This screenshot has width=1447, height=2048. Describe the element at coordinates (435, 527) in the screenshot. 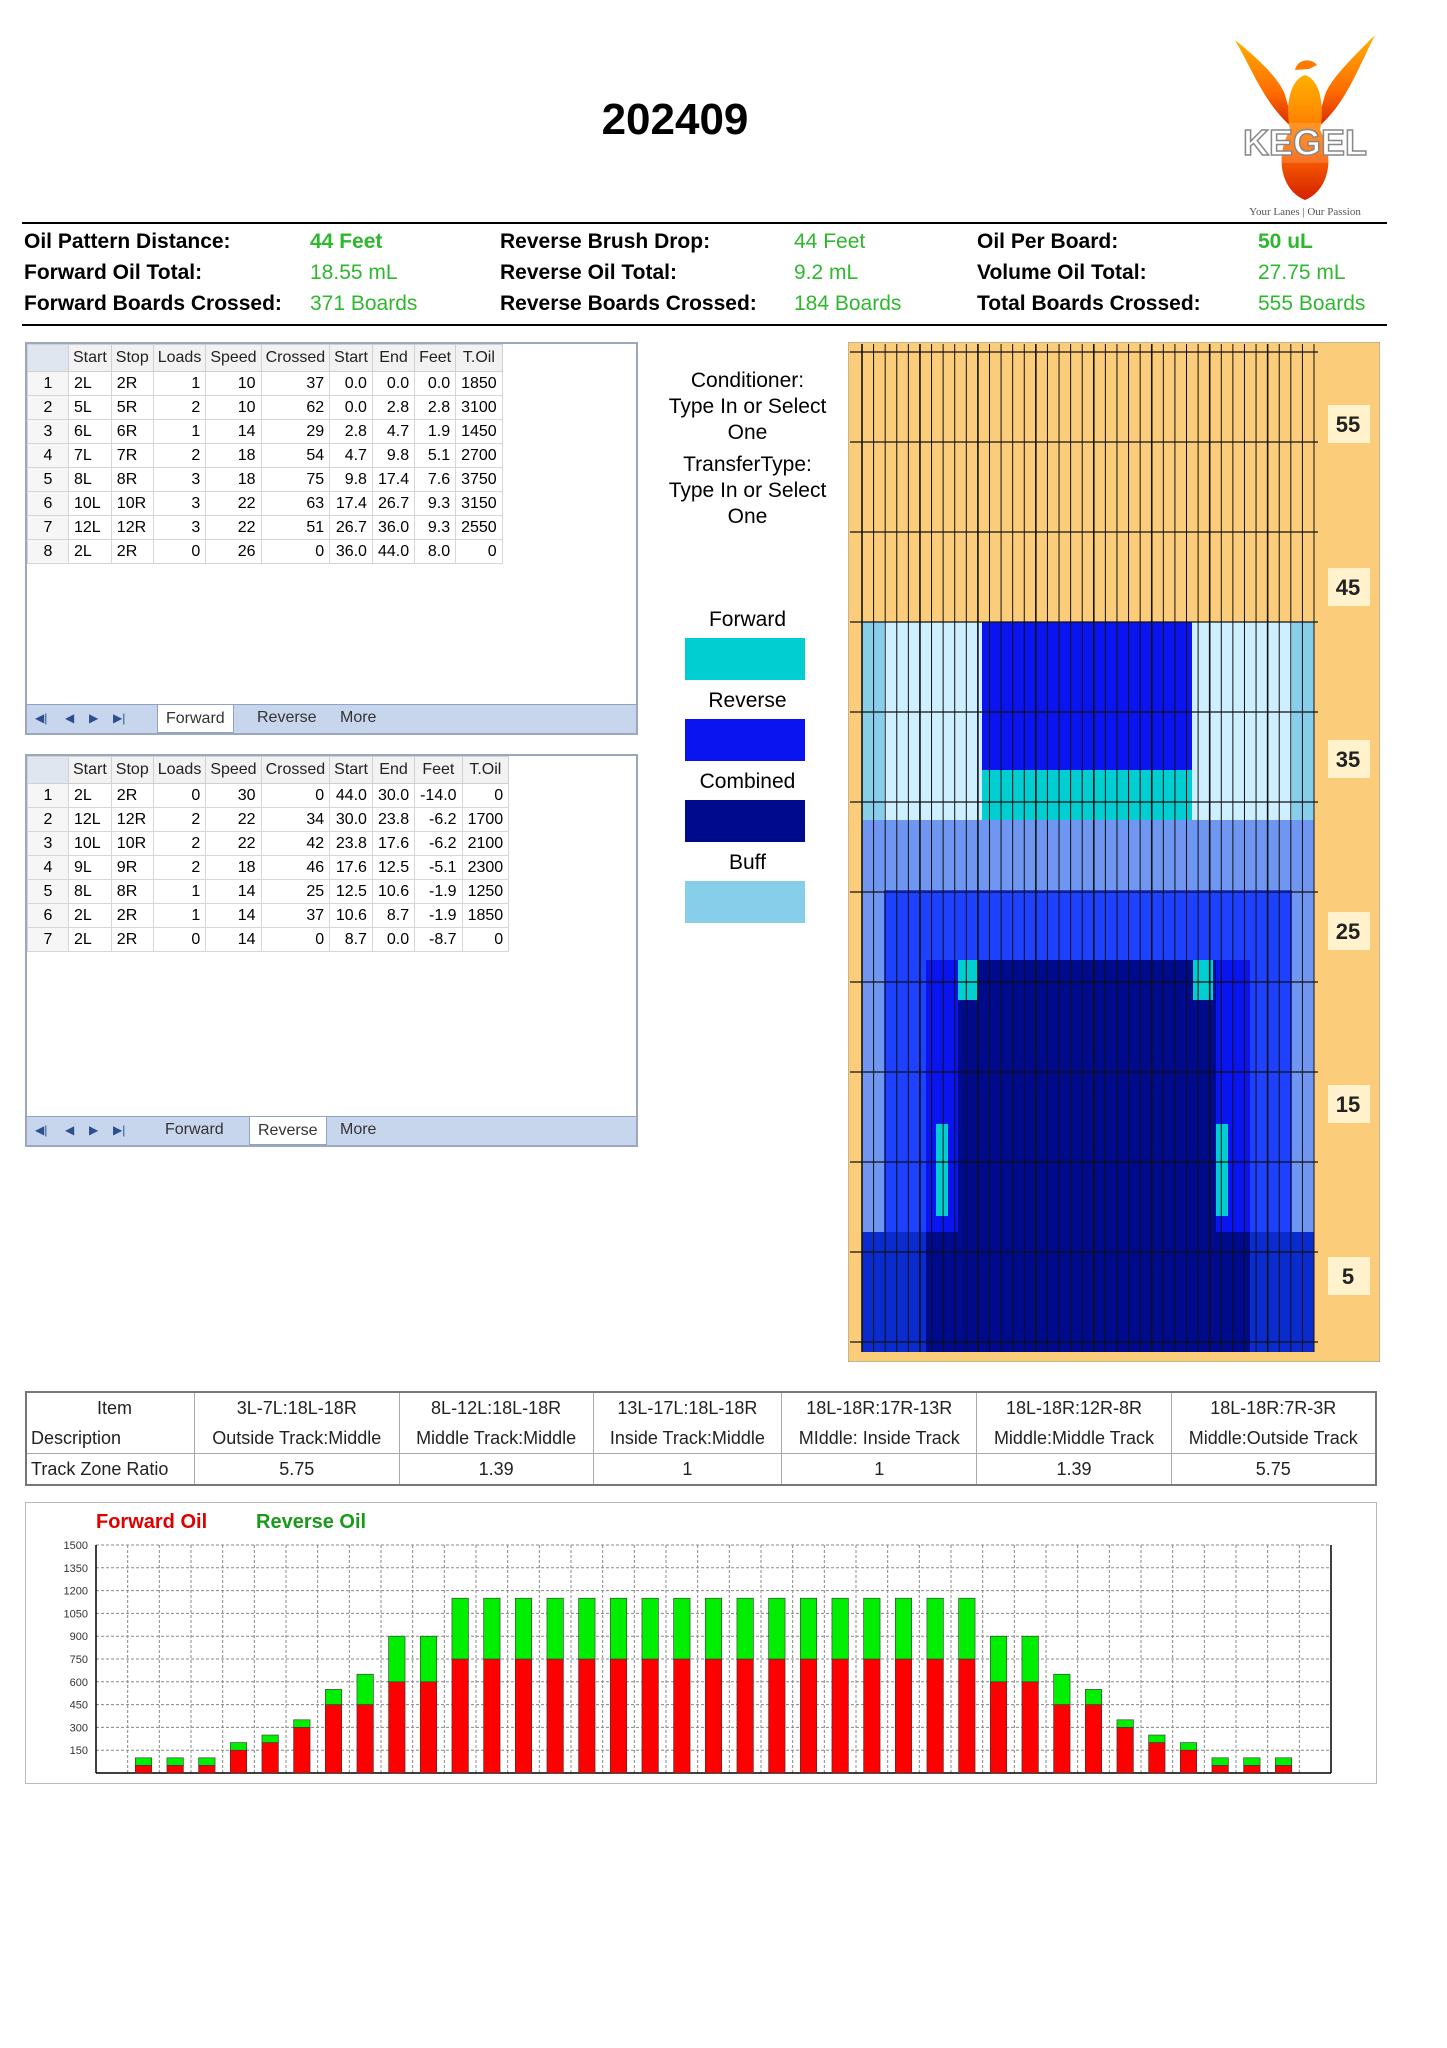

I see `table-cell: 9.3` at that location.